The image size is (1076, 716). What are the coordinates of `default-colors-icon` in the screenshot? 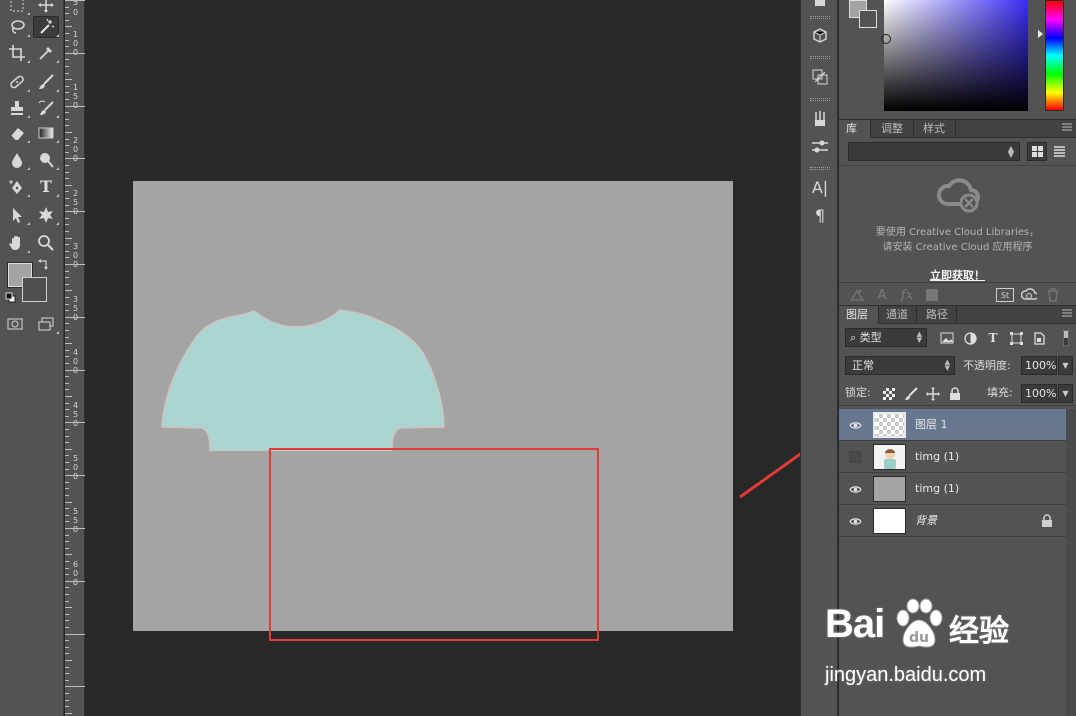 It's located at (10, 297).